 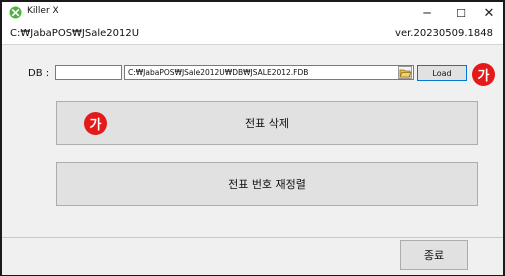 I want to click on load-marker-badge: 가, so click(x=483, y=74).